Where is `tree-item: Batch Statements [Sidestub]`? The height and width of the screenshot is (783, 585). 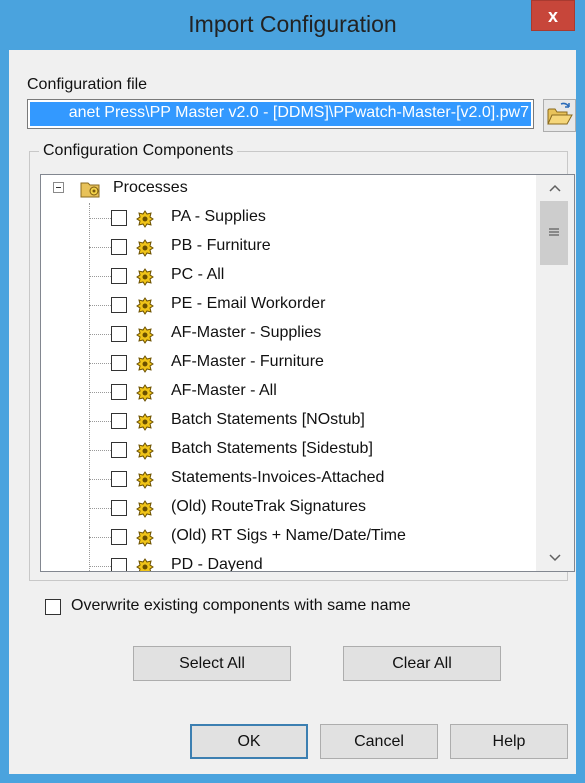
tree-item: Batch Statements [Sidestub] is located at coordinates (288, 450).